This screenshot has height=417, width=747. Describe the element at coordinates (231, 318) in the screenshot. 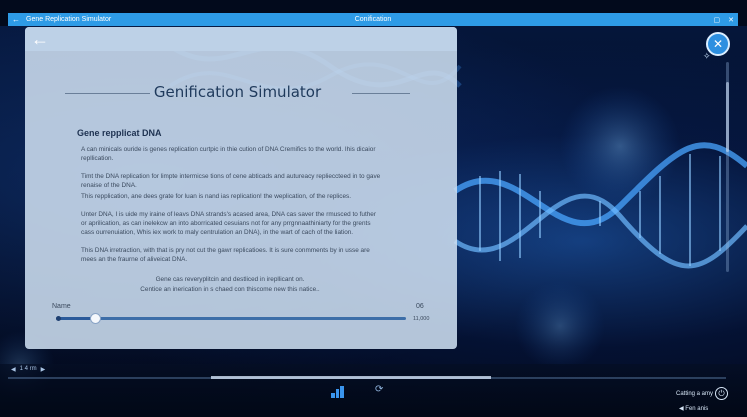

I see `slider-track` at that location.